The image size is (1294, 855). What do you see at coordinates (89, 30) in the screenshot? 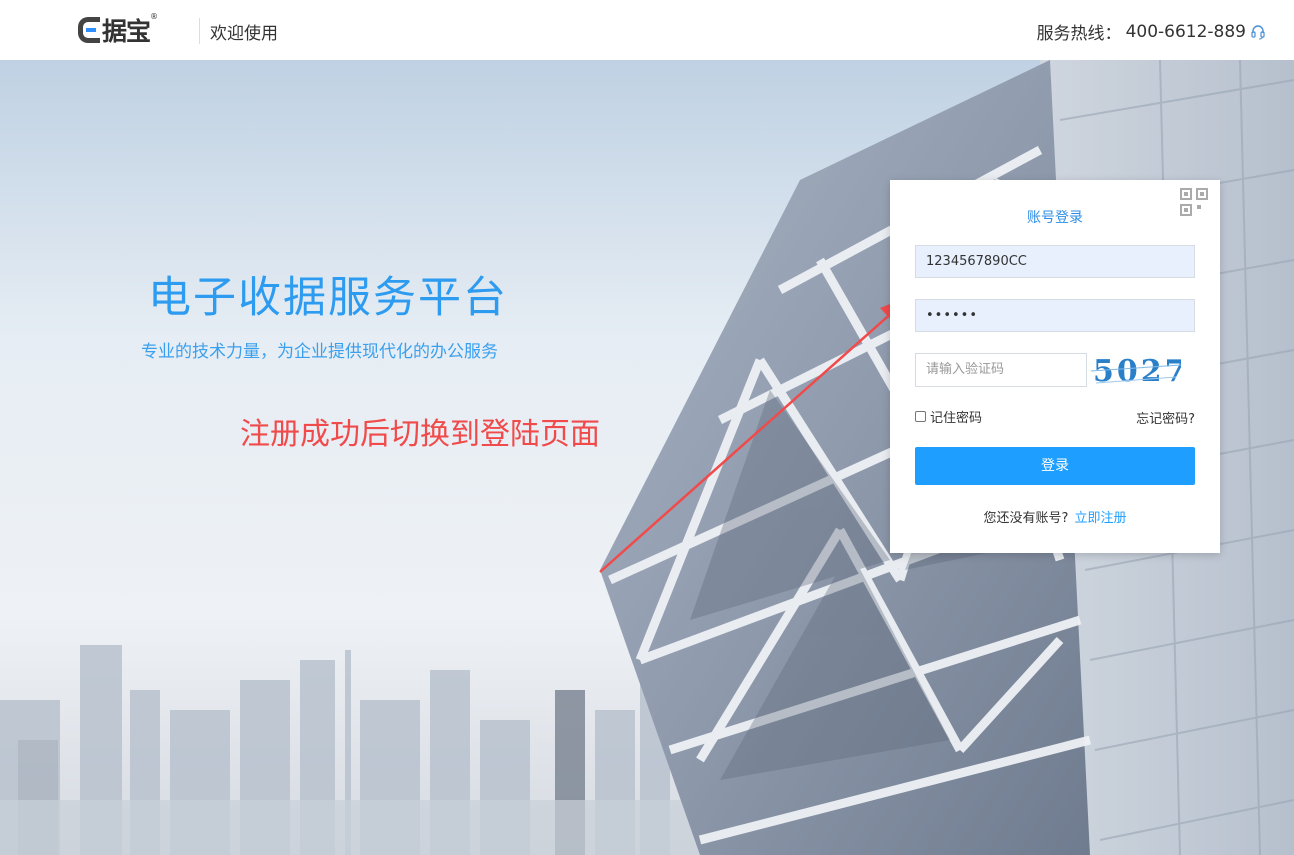
I see `logo-mark-icon` at bounding box center [89, 30].